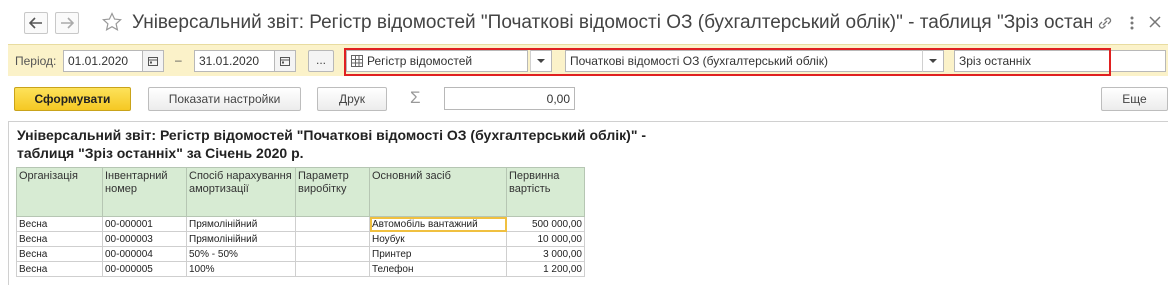 Image resolution: width=1168 pixels, height=285 pixels. Describe the element at coordinates (545, 239) in the screenshot. I see `table-cell: 10 000,00` at that location.